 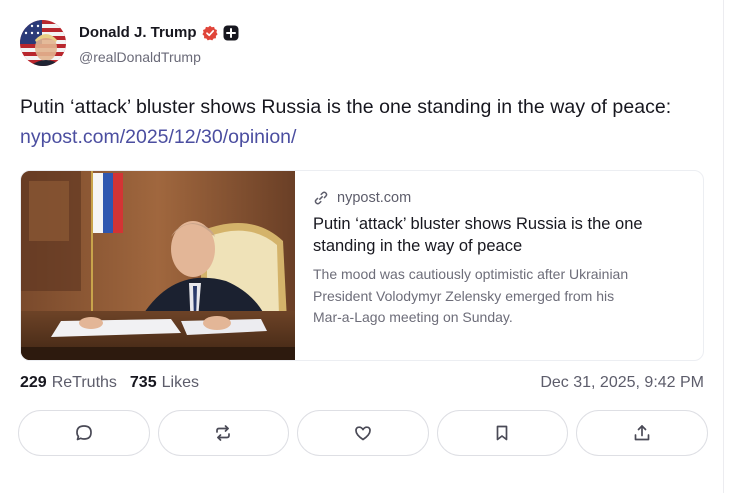 I want to click on retruths-count: 229, so click(x=33, y=383).